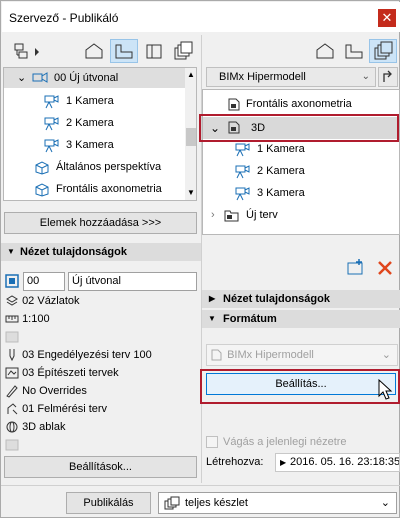 Image resolution: width=400 pixels, height=518 pixels. I want to click on tree-item-label: Frontális axonometria, so click(299, 104).